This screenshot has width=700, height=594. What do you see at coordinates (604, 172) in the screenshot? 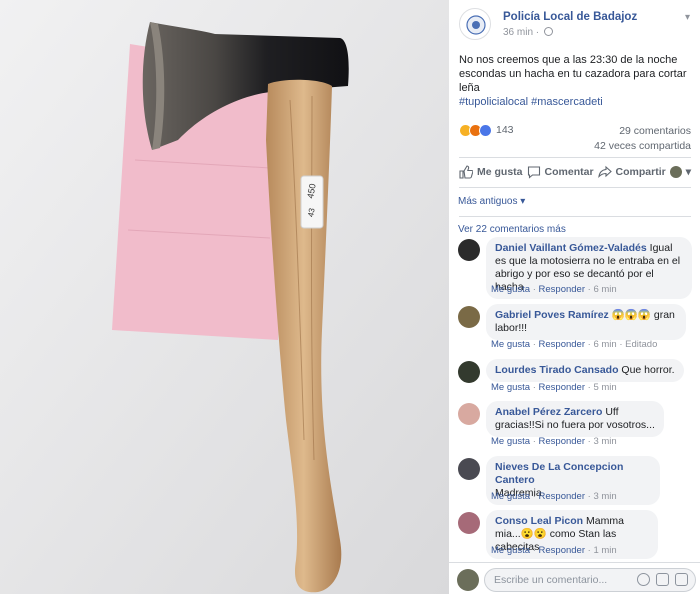
I see `share-icon` at bounding box center [604, 172].